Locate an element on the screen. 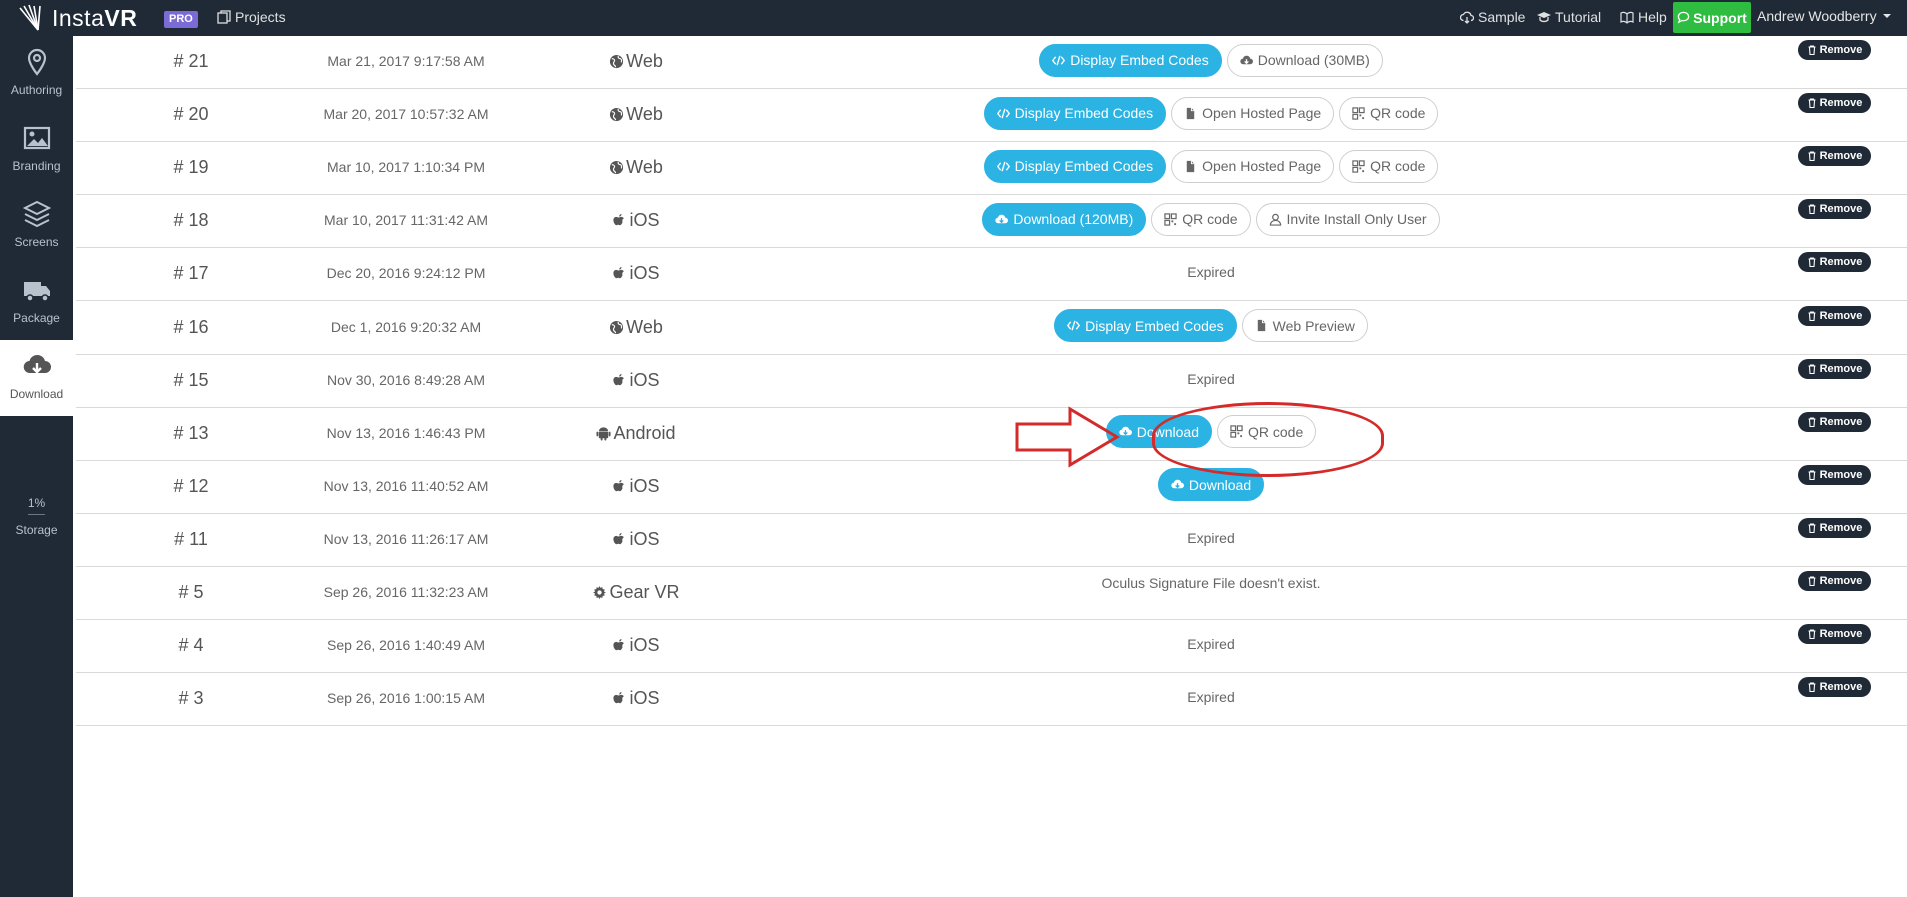 This screenshot has height=897, width=1907. user-menu-dropdown: Andrew Woodberry is located at coordinates (1824, 16).